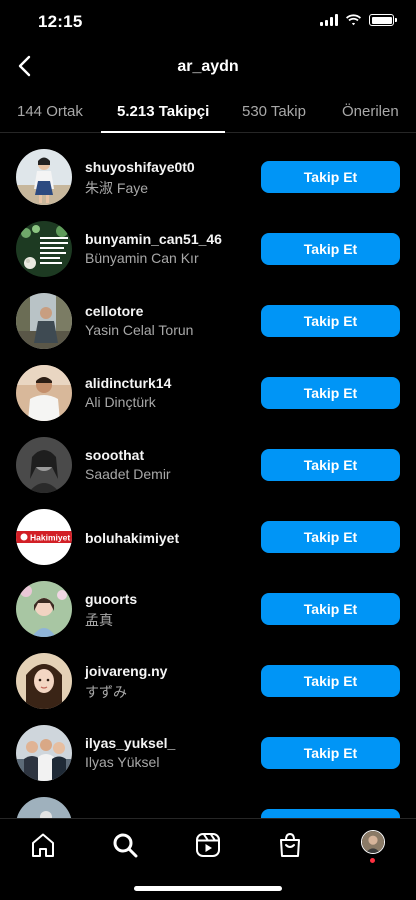 The height and width of the screenshot is (900, 416). What do you see at coordinates (120, 402) in the screenshot?
I see `full-name: Ali Dinçtürk` at bounding box center [120, 402].